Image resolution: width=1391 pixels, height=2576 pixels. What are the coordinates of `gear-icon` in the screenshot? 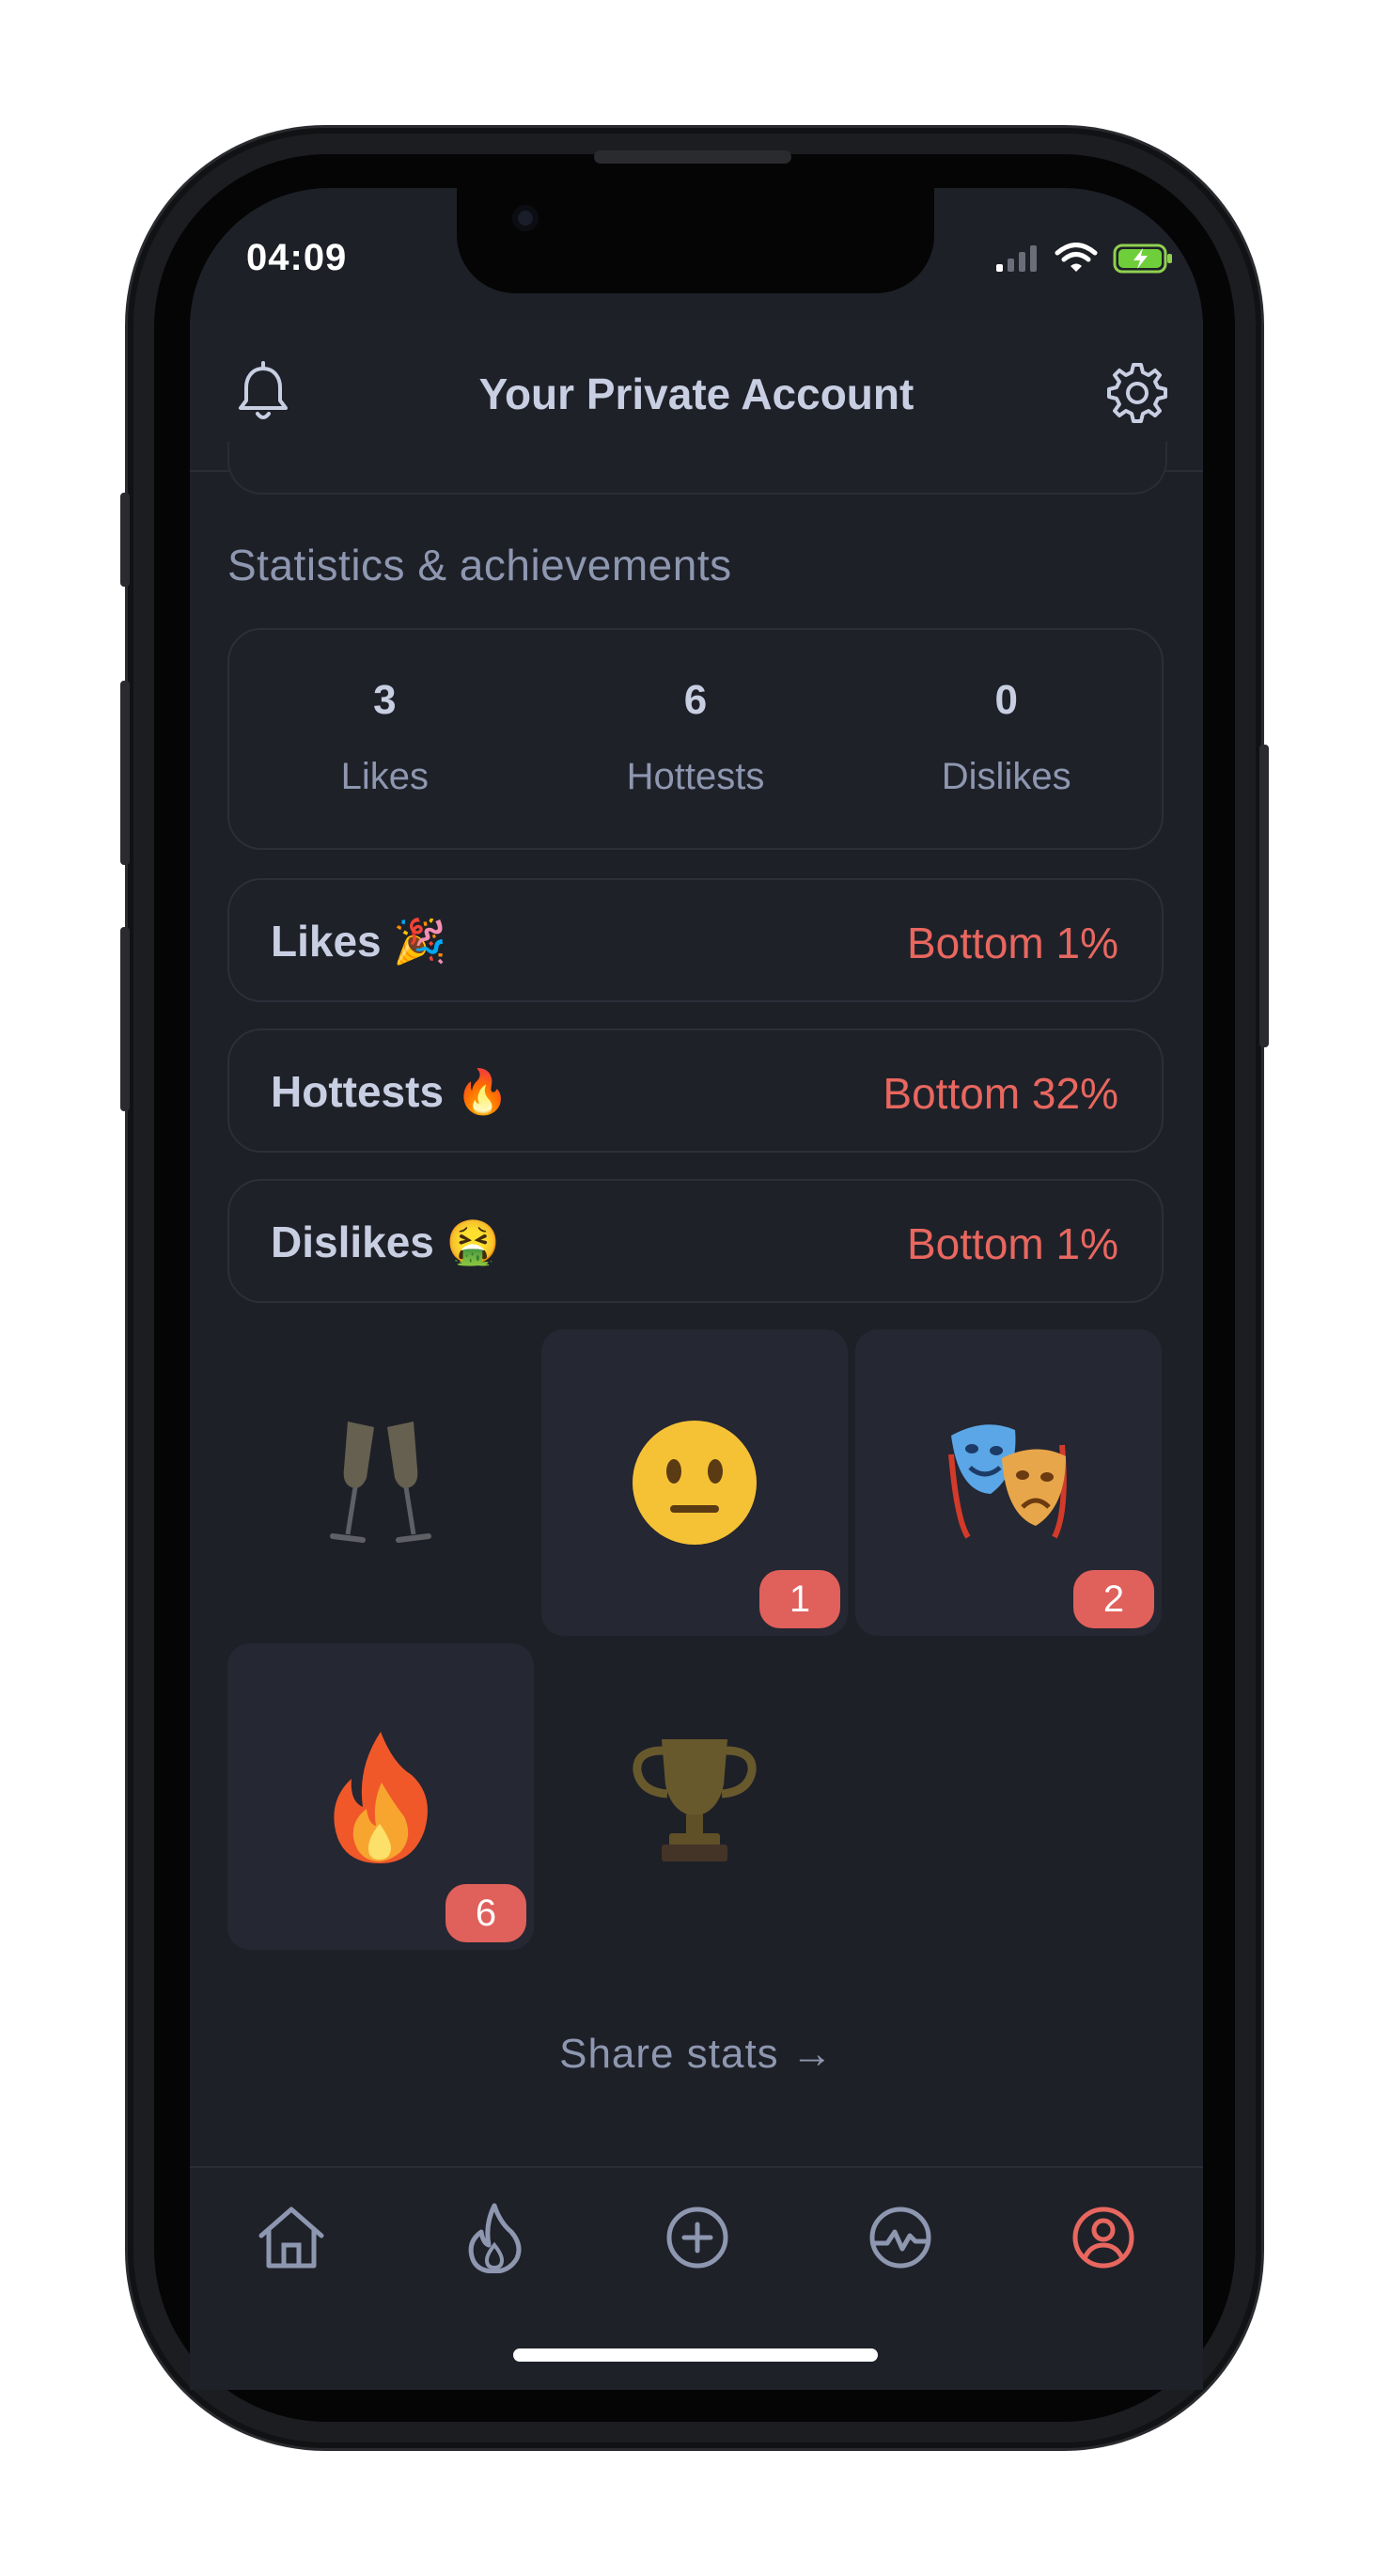 It's located at (1135, 396).